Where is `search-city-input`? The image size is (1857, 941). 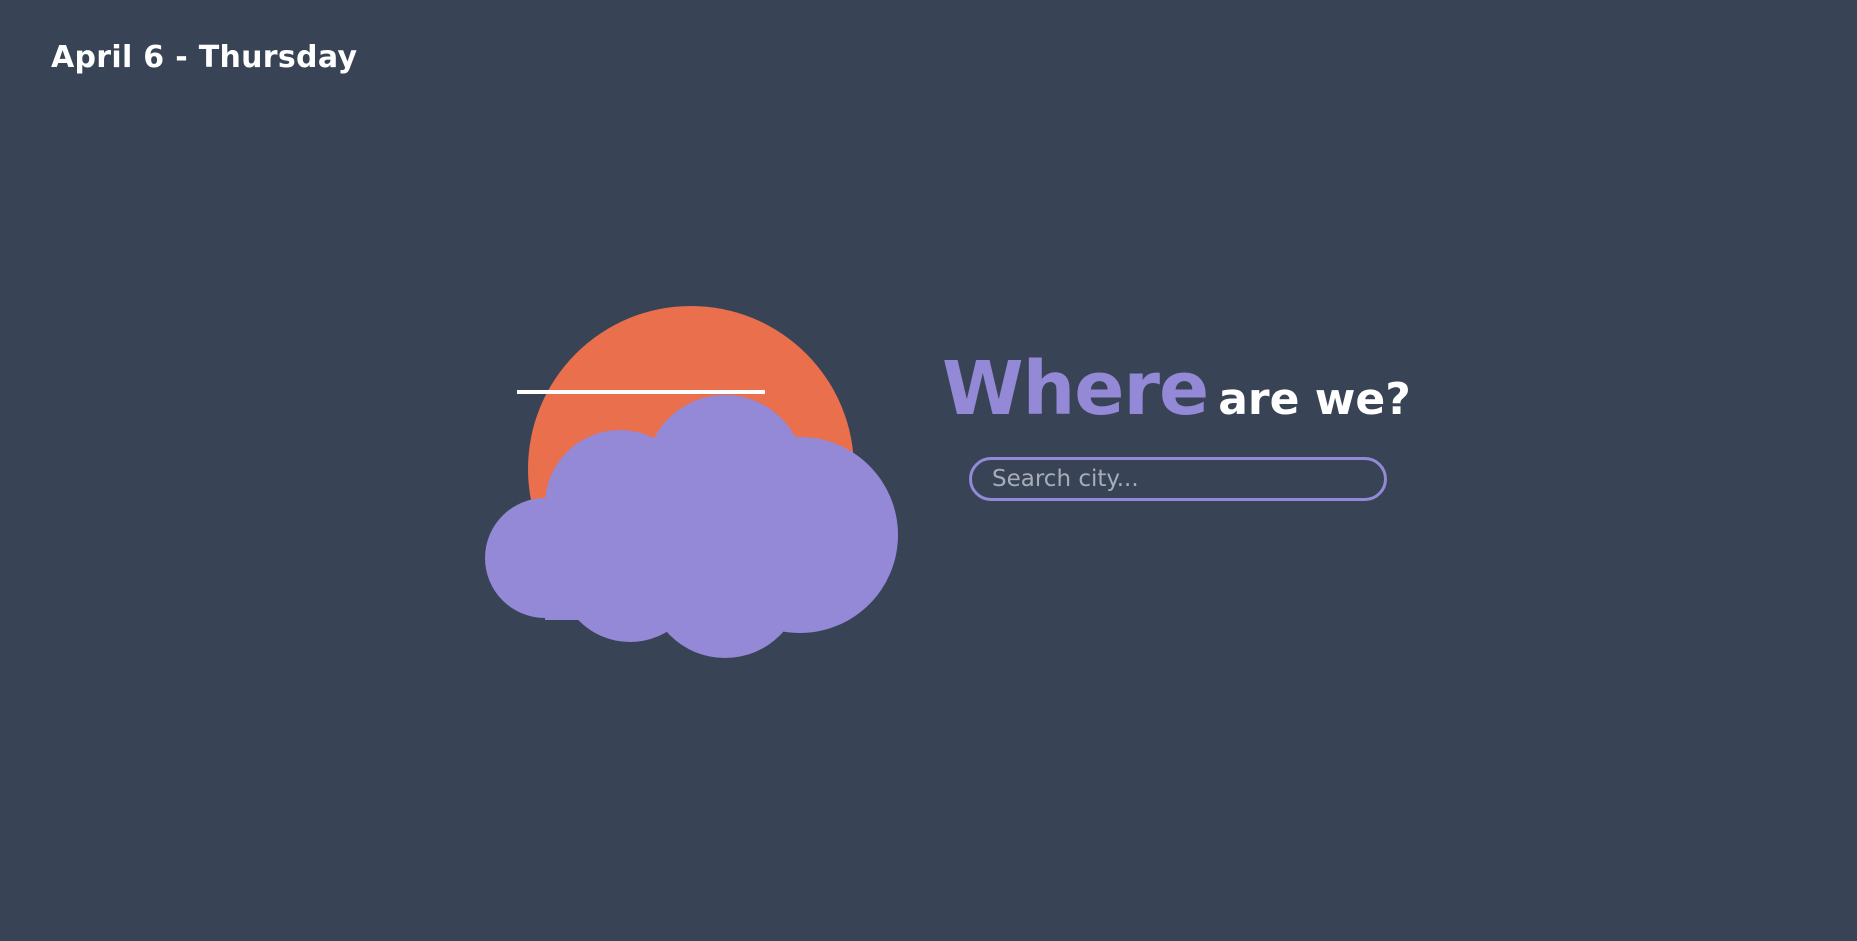
search-city-input is located at coordinates (1178, 479).